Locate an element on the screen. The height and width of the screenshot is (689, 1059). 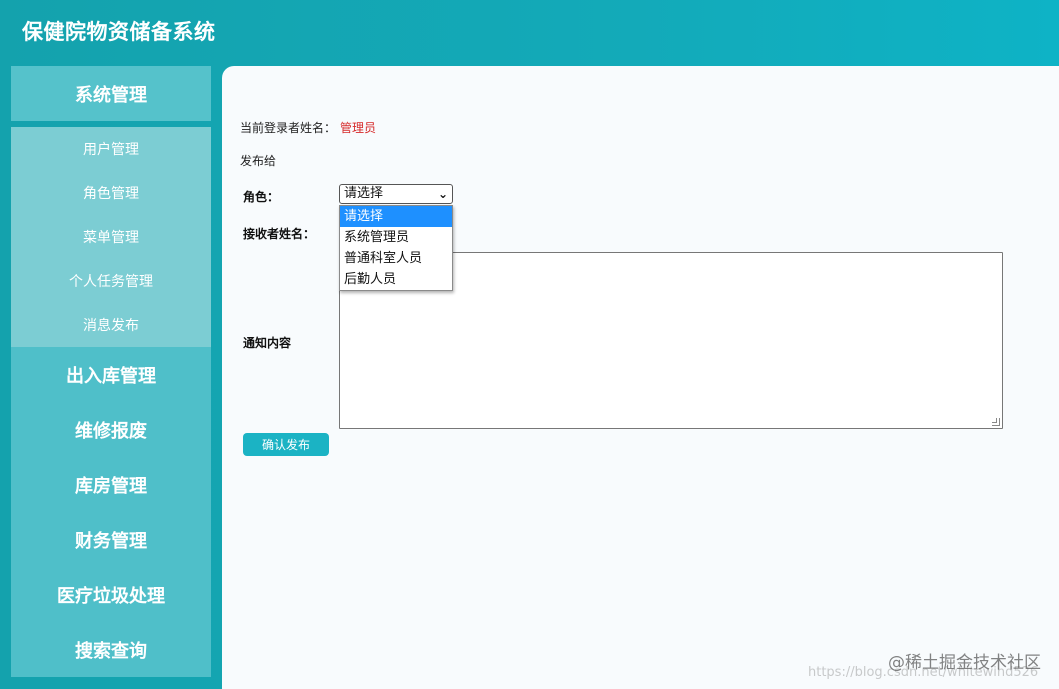
receiver-label: 接收者姓名： is located at coordinates (279, 234).